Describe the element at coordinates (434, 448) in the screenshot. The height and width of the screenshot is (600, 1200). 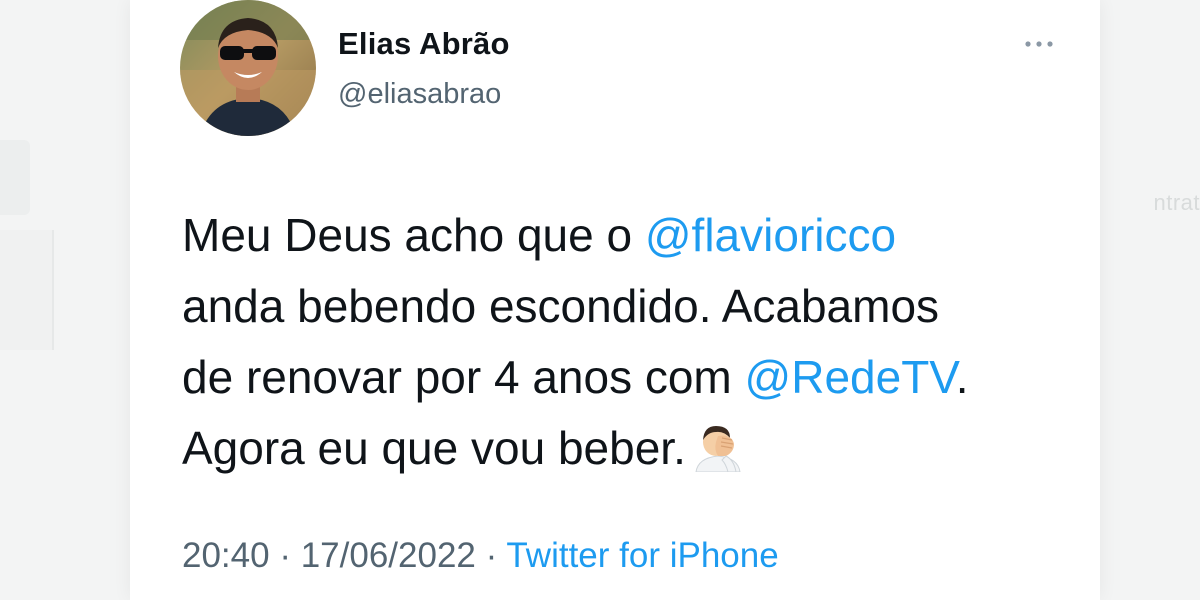
I see `tweet-text-segment: Agora eu que vou beber.` at that location.